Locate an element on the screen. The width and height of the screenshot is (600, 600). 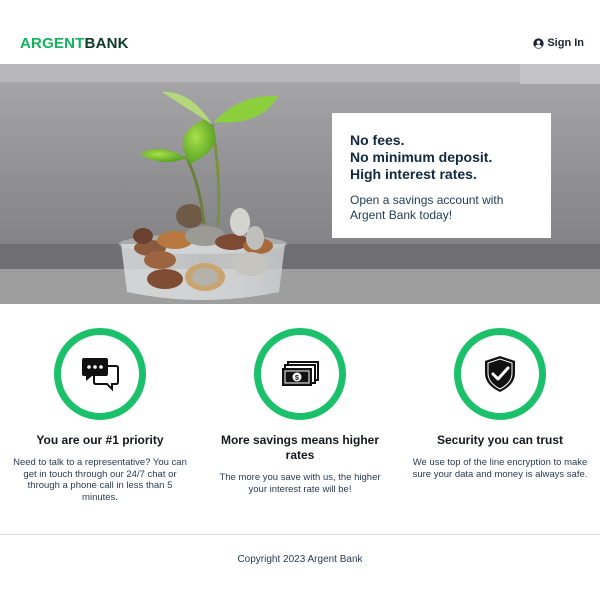
promo-headline-2: No minimum deposit. is located at coordinates (421, 157).